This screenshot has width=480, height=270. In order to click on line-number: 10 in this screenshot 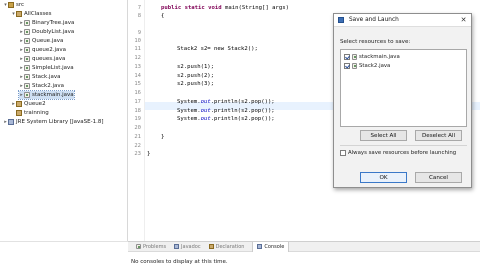, I will do `click(137, 41)`.